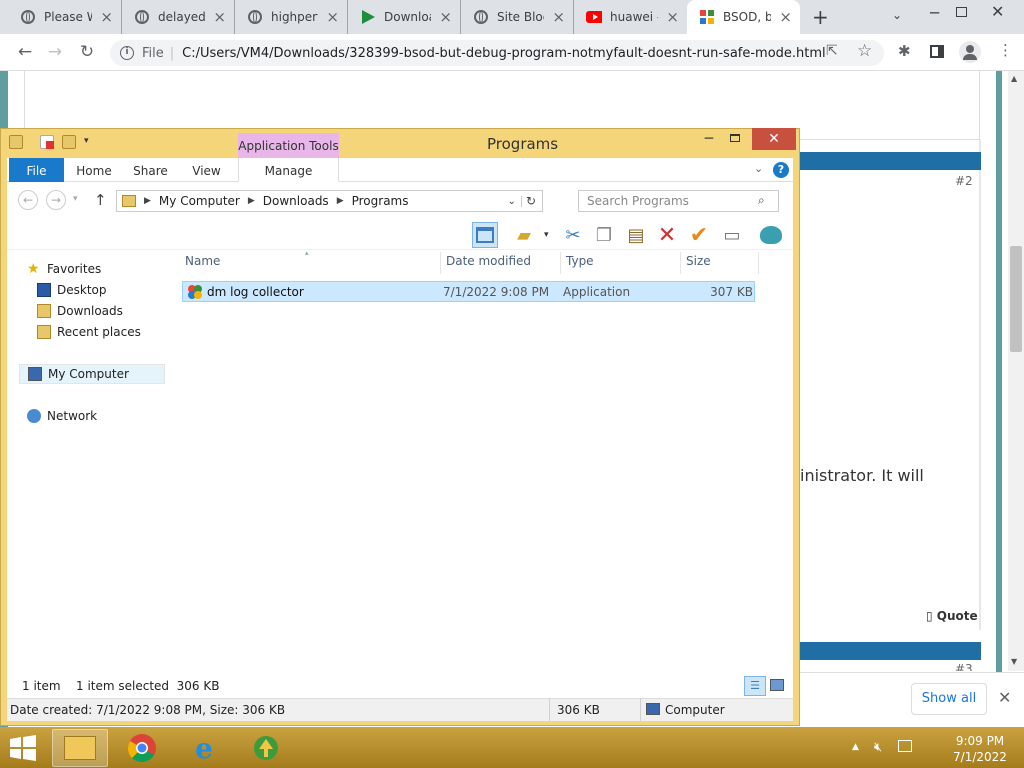 The image size is (1024, 768). What do you see at coordinates (949, 699) in the screenshot?
I see `show-all-downloads-button: Show all` at bounding box center [949, 699].